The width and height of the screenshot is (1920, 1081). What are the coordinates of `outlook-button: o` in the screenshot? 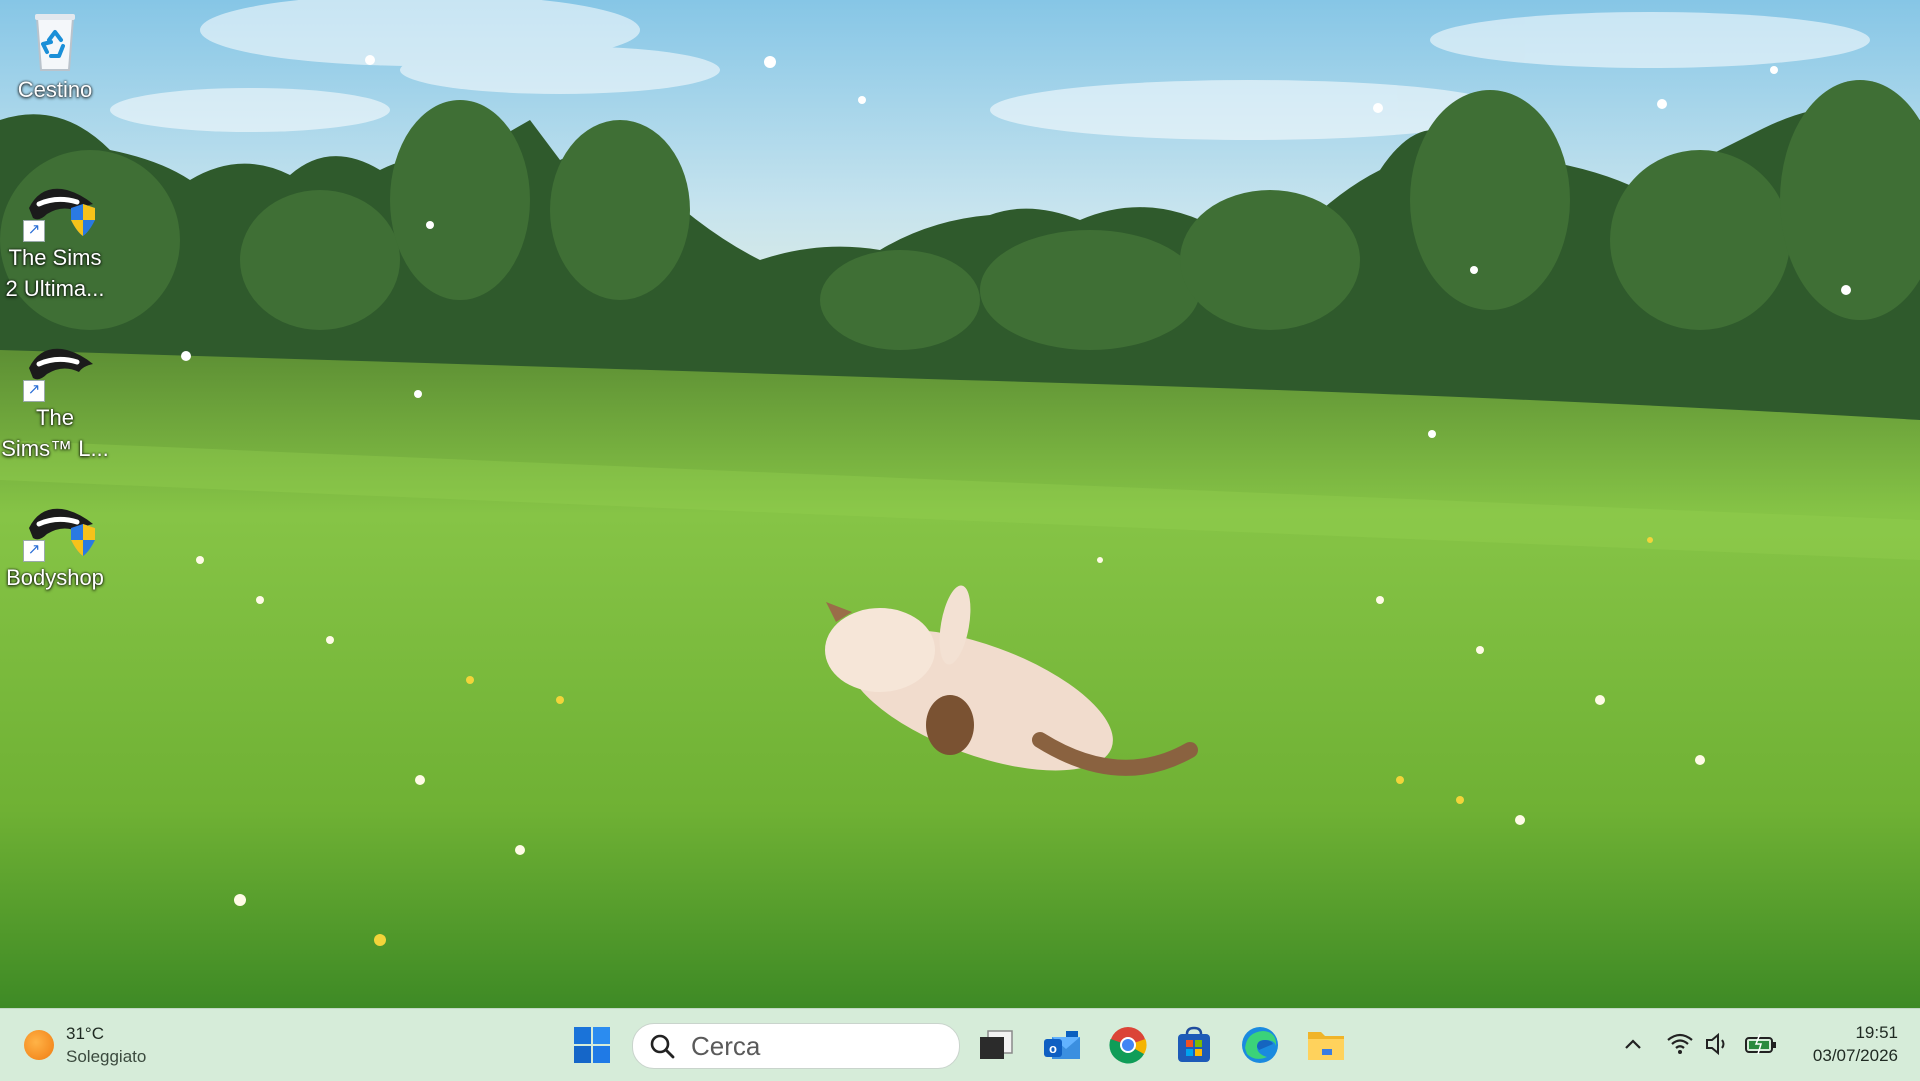 It's located at (1062, 1045).